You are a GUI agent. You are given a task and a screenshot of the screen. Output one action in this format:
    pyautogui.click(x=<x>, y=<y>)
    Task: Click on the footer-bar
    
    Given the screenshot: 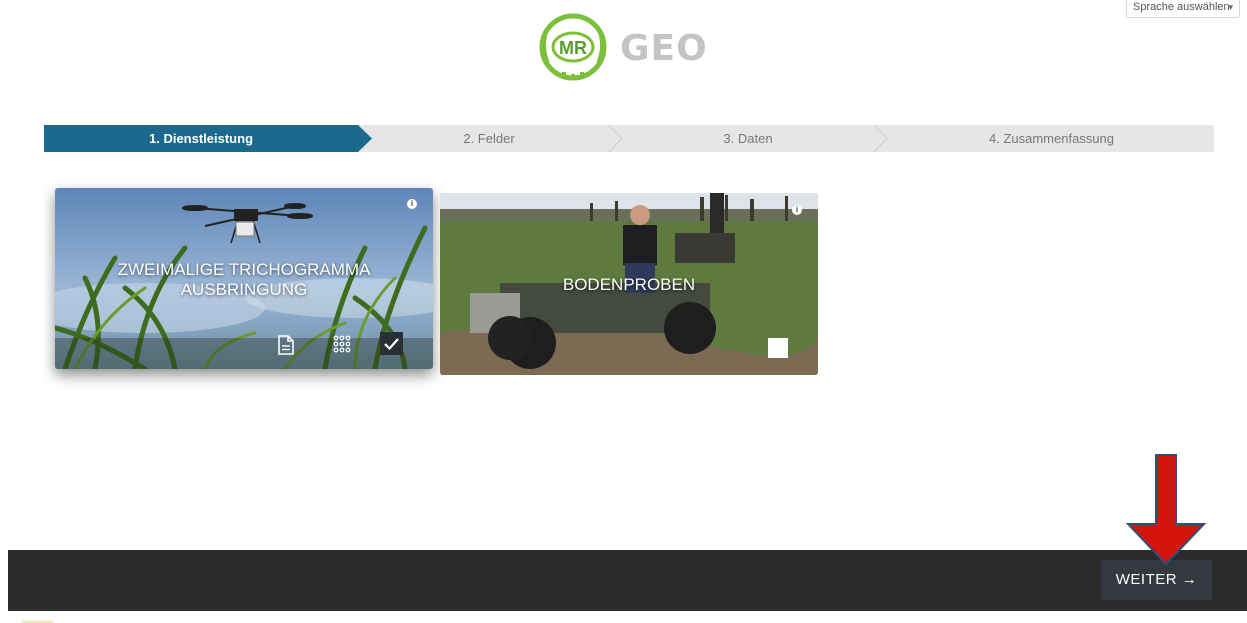 What is the action you would take?
    pyautogui.click(x=627, y=580)
    